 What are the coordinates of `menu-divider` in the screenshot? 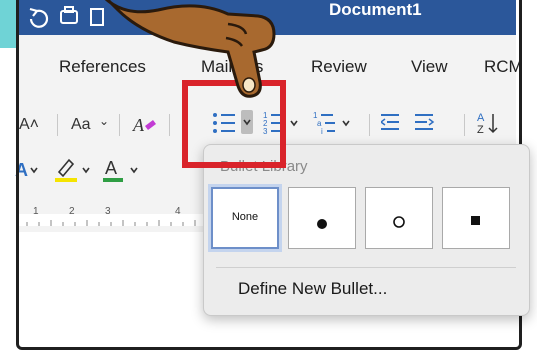 It's located at (366, 267).